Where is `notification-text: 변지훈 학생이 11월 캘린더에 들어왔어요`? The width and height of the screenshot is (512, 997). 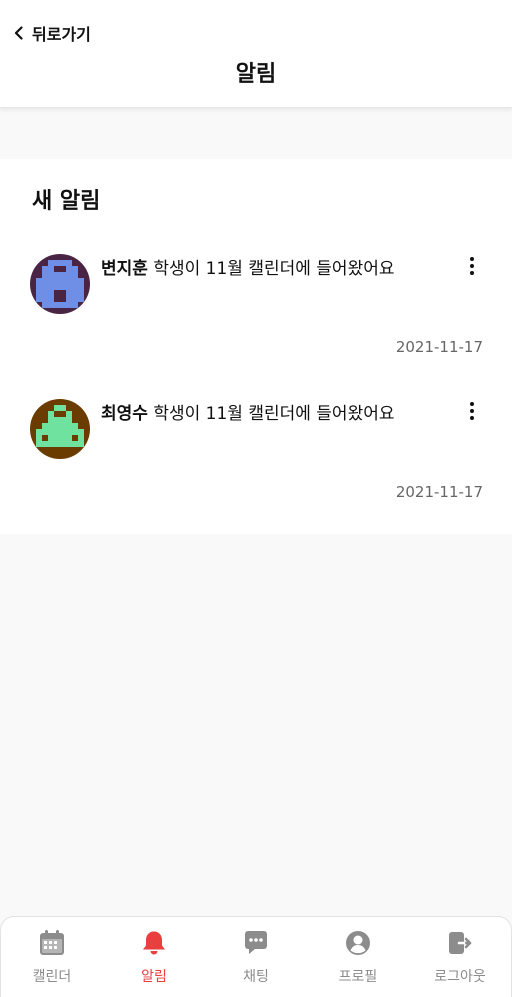
notification-text: 변지훈 학생이 11월 캘린더에 들어왔어요 is located at coordinates (276, 269).